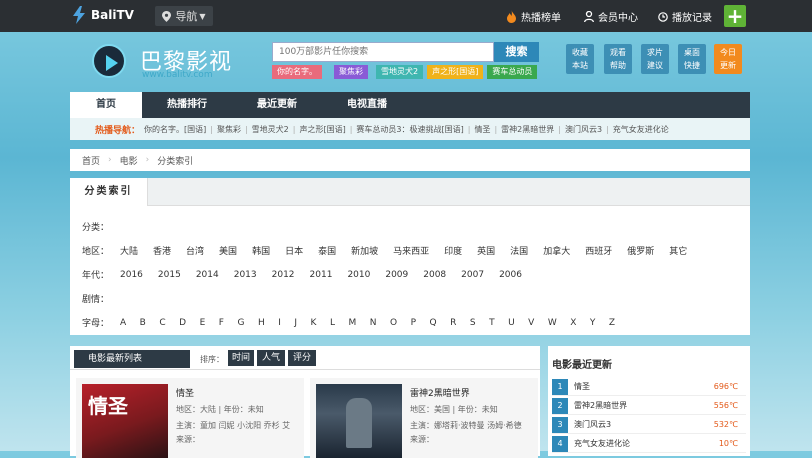 The width and height of the screenshot is (812, 458). Describe the element at coordinates (229, 129) in the screenshot. I see `hot-nav-link: 聚焦彩` at that location.